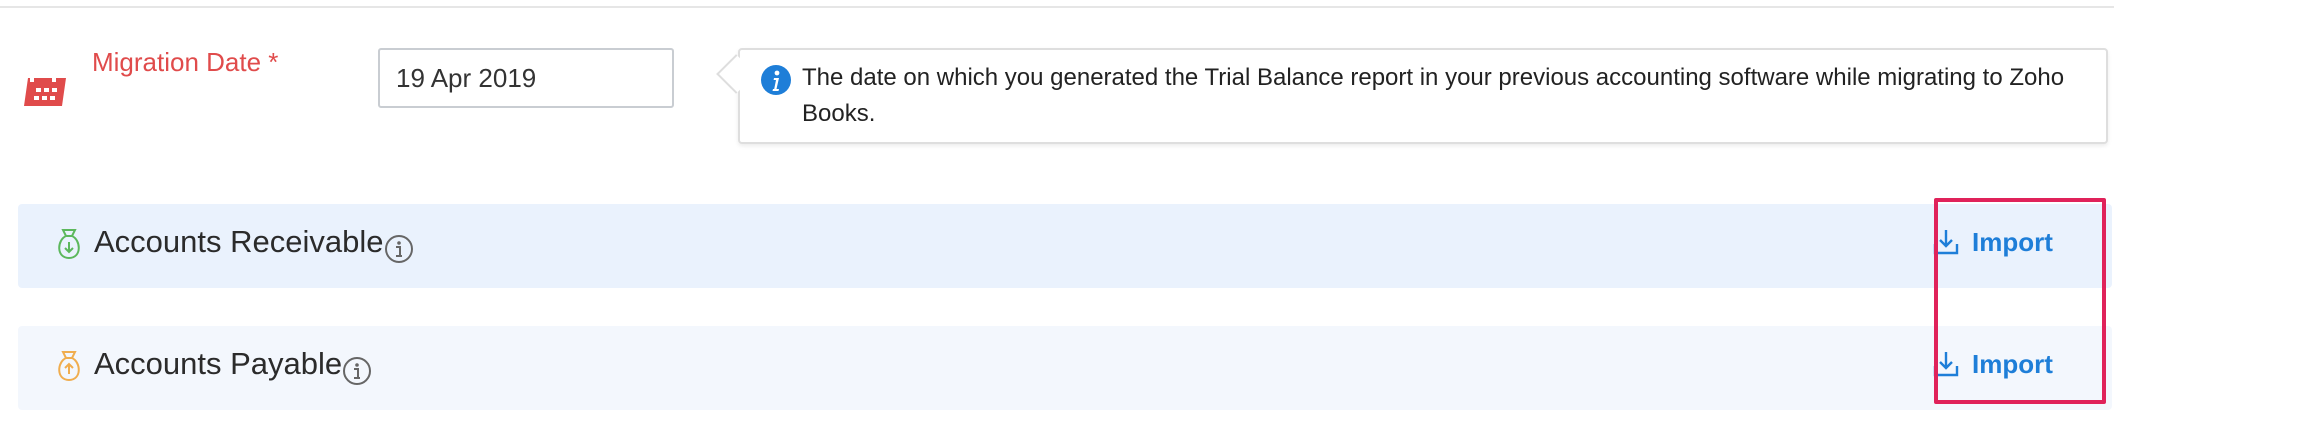 Image resolution: width=2312 pixels, height=440 pixels. I want to click on migration-date-input, so click(526, 78).